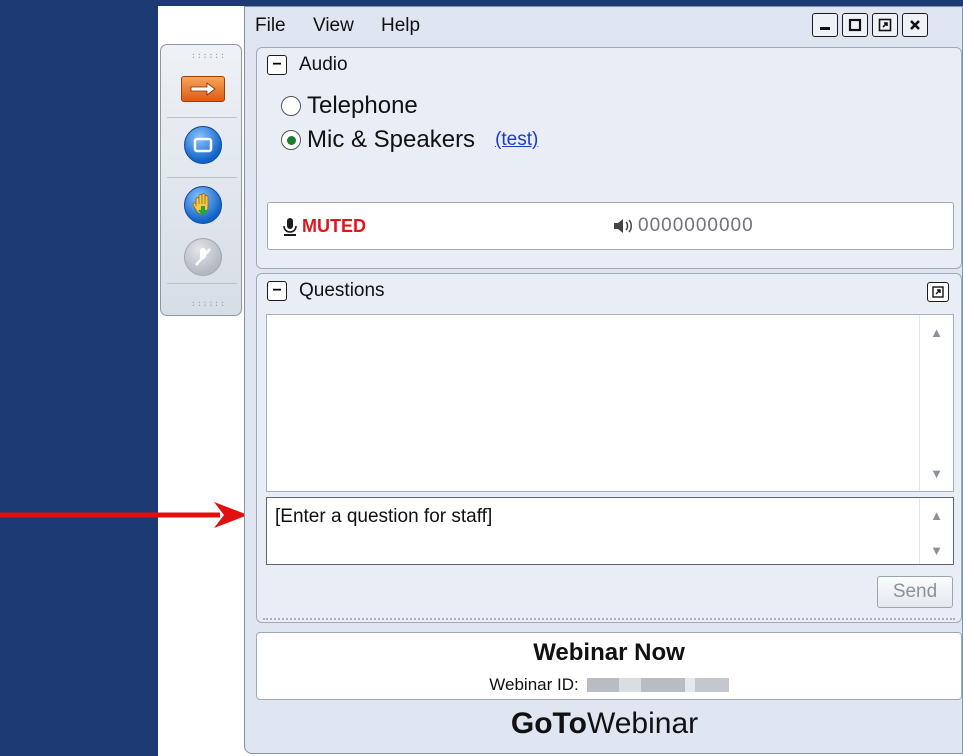 Image resolution: width=963 pixels, height=756 pixels. What do you see at coordinates (825, 25) in the screenshot?
I see `minimize-icon` at bounding box center [825, 25].